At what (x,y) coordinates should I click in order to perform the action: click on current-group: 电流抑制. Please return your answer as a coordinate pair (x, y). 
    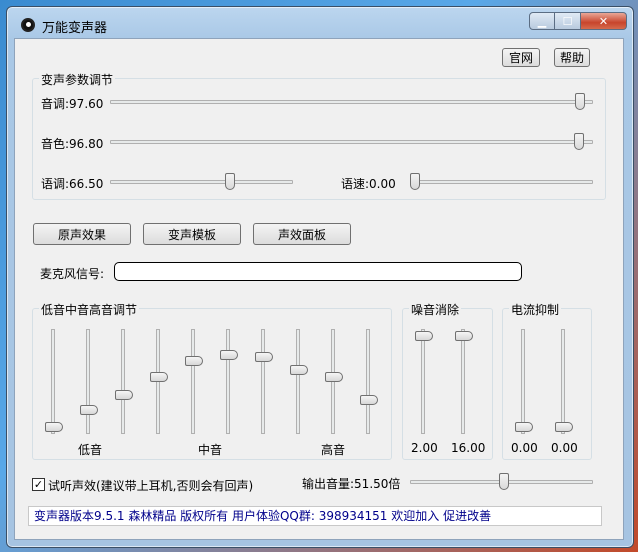
    Looking at the image, I should click on (547, 380).